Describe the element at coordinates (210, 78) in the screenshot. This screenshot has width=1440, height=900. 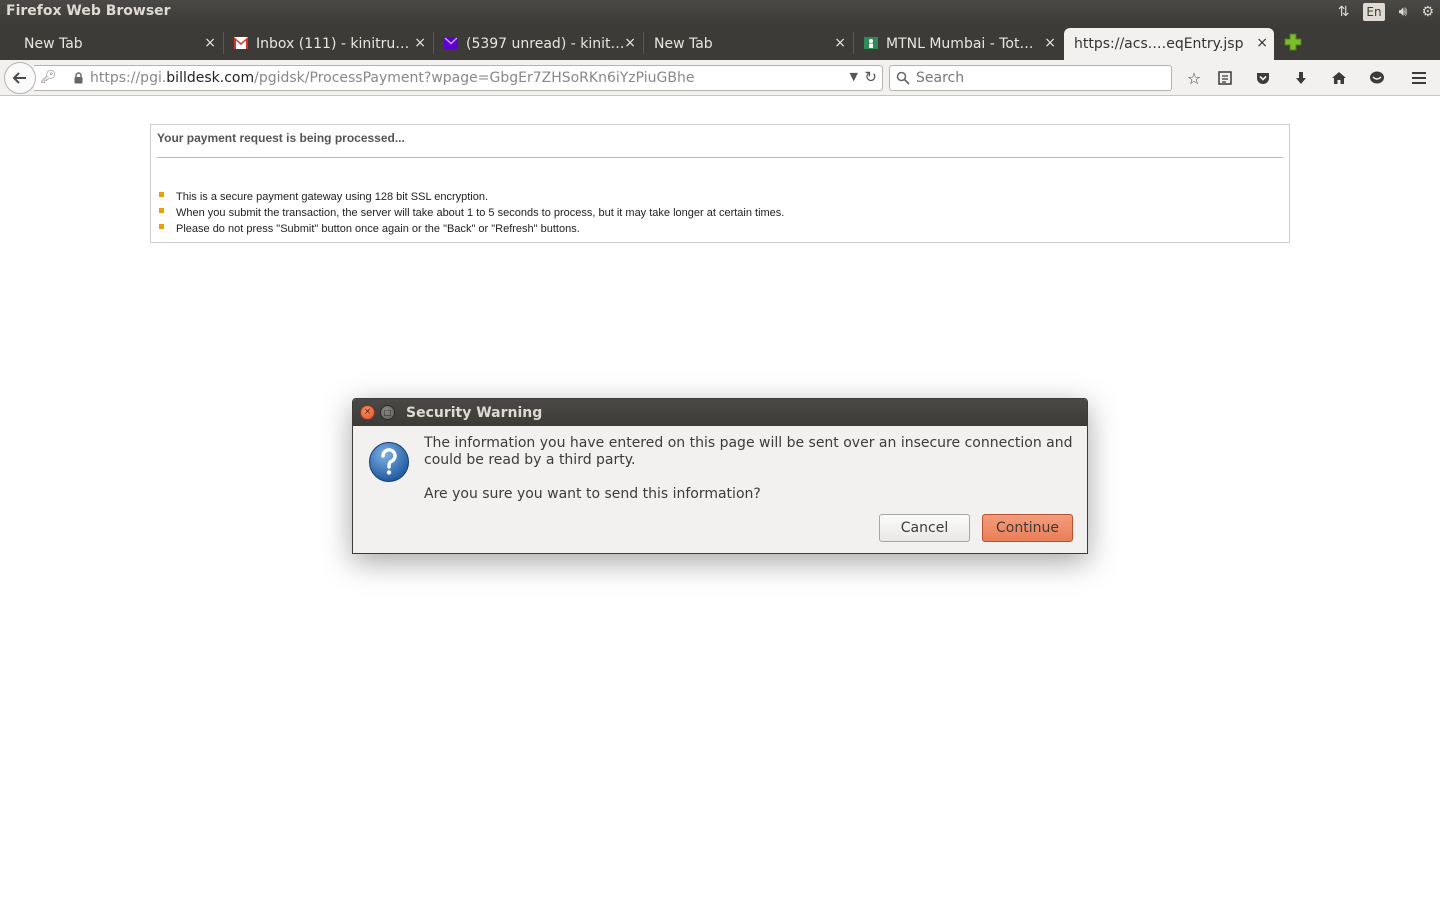
I see `url-domain: billdesk.com` at that location.